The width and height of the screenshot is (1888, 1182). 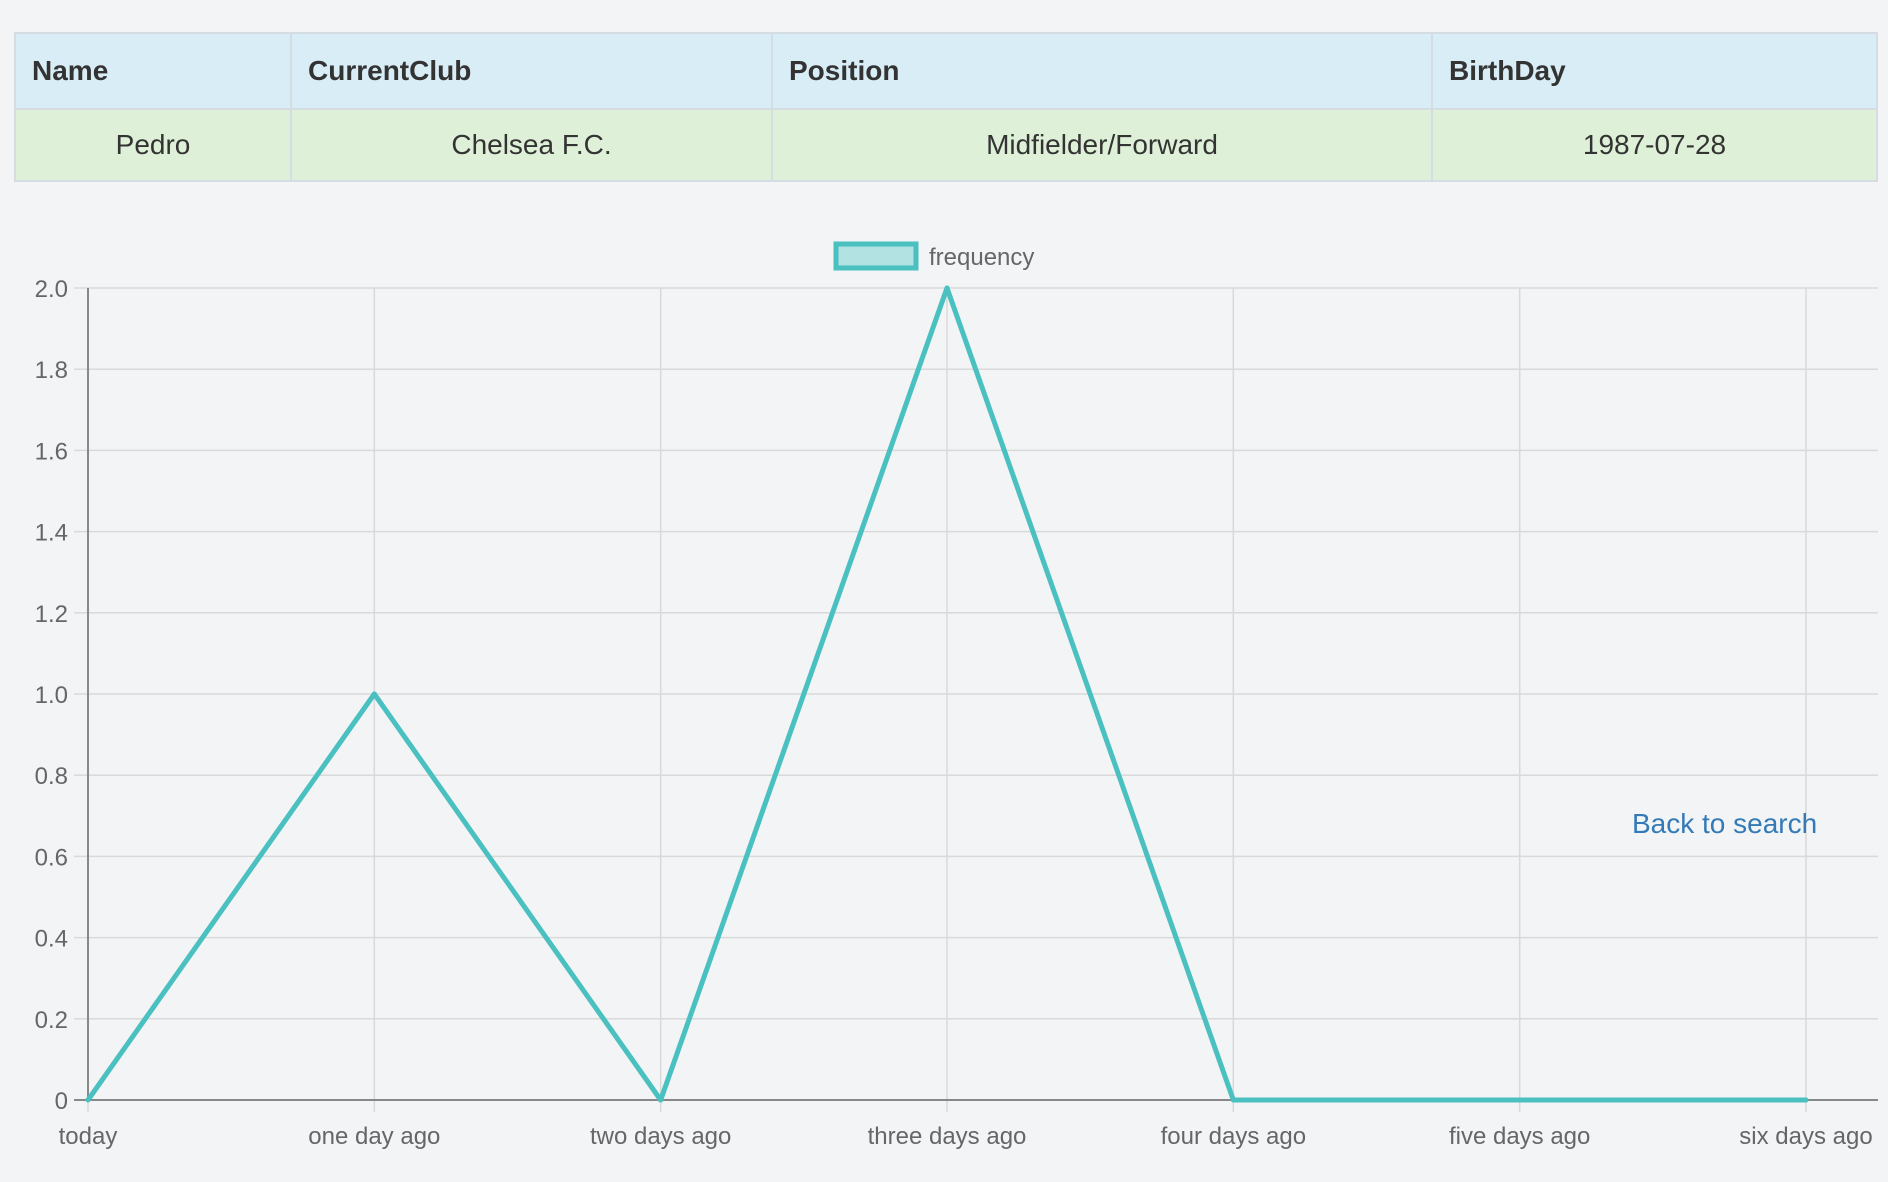 I want to click on y-tick-label: 1.6, so click(x=51, y=451).